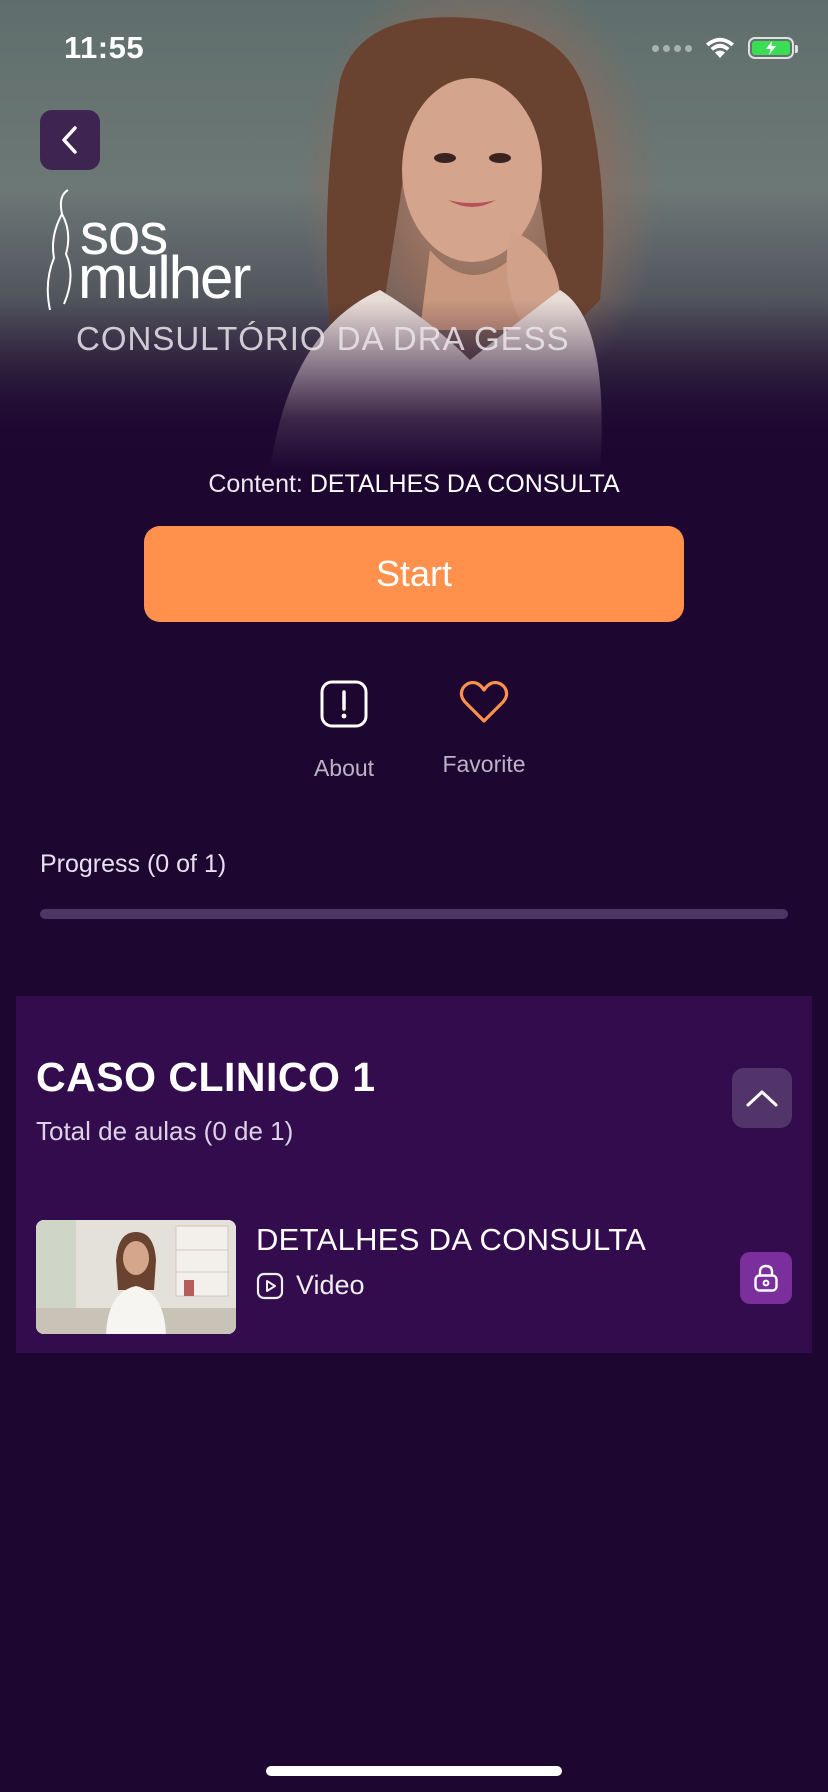 This screenshot has height=1792, width=828. Describe the element at coordinates (414, 914) in the screenshot. I see `progress-bar` at that location.